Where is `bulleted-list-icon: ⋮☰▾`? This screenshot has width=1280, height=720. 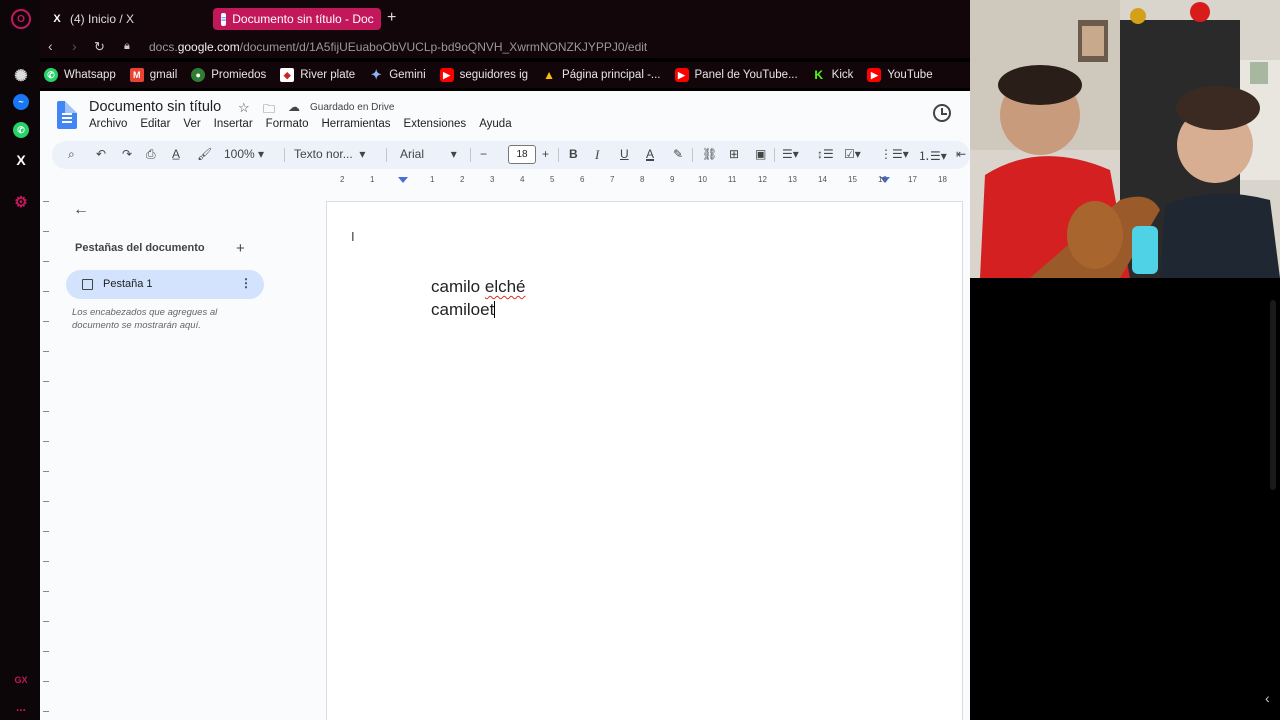
bulleted-list-icon: ⋮☰▾ is located at coordinates (894, 154).